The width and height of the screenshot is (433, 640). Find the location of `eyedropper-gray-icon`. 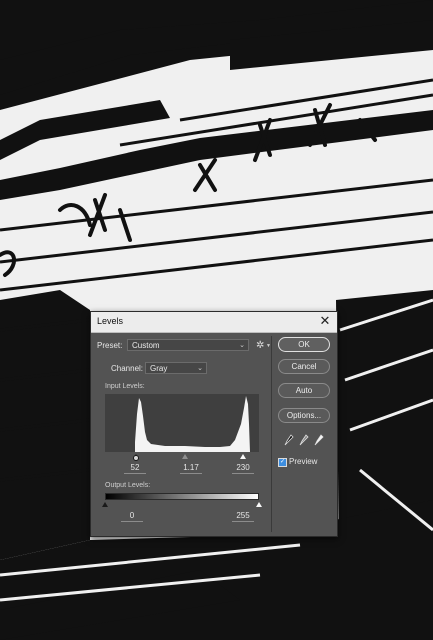

eyedropper-gray-icon is located at coordinates (304, 440).